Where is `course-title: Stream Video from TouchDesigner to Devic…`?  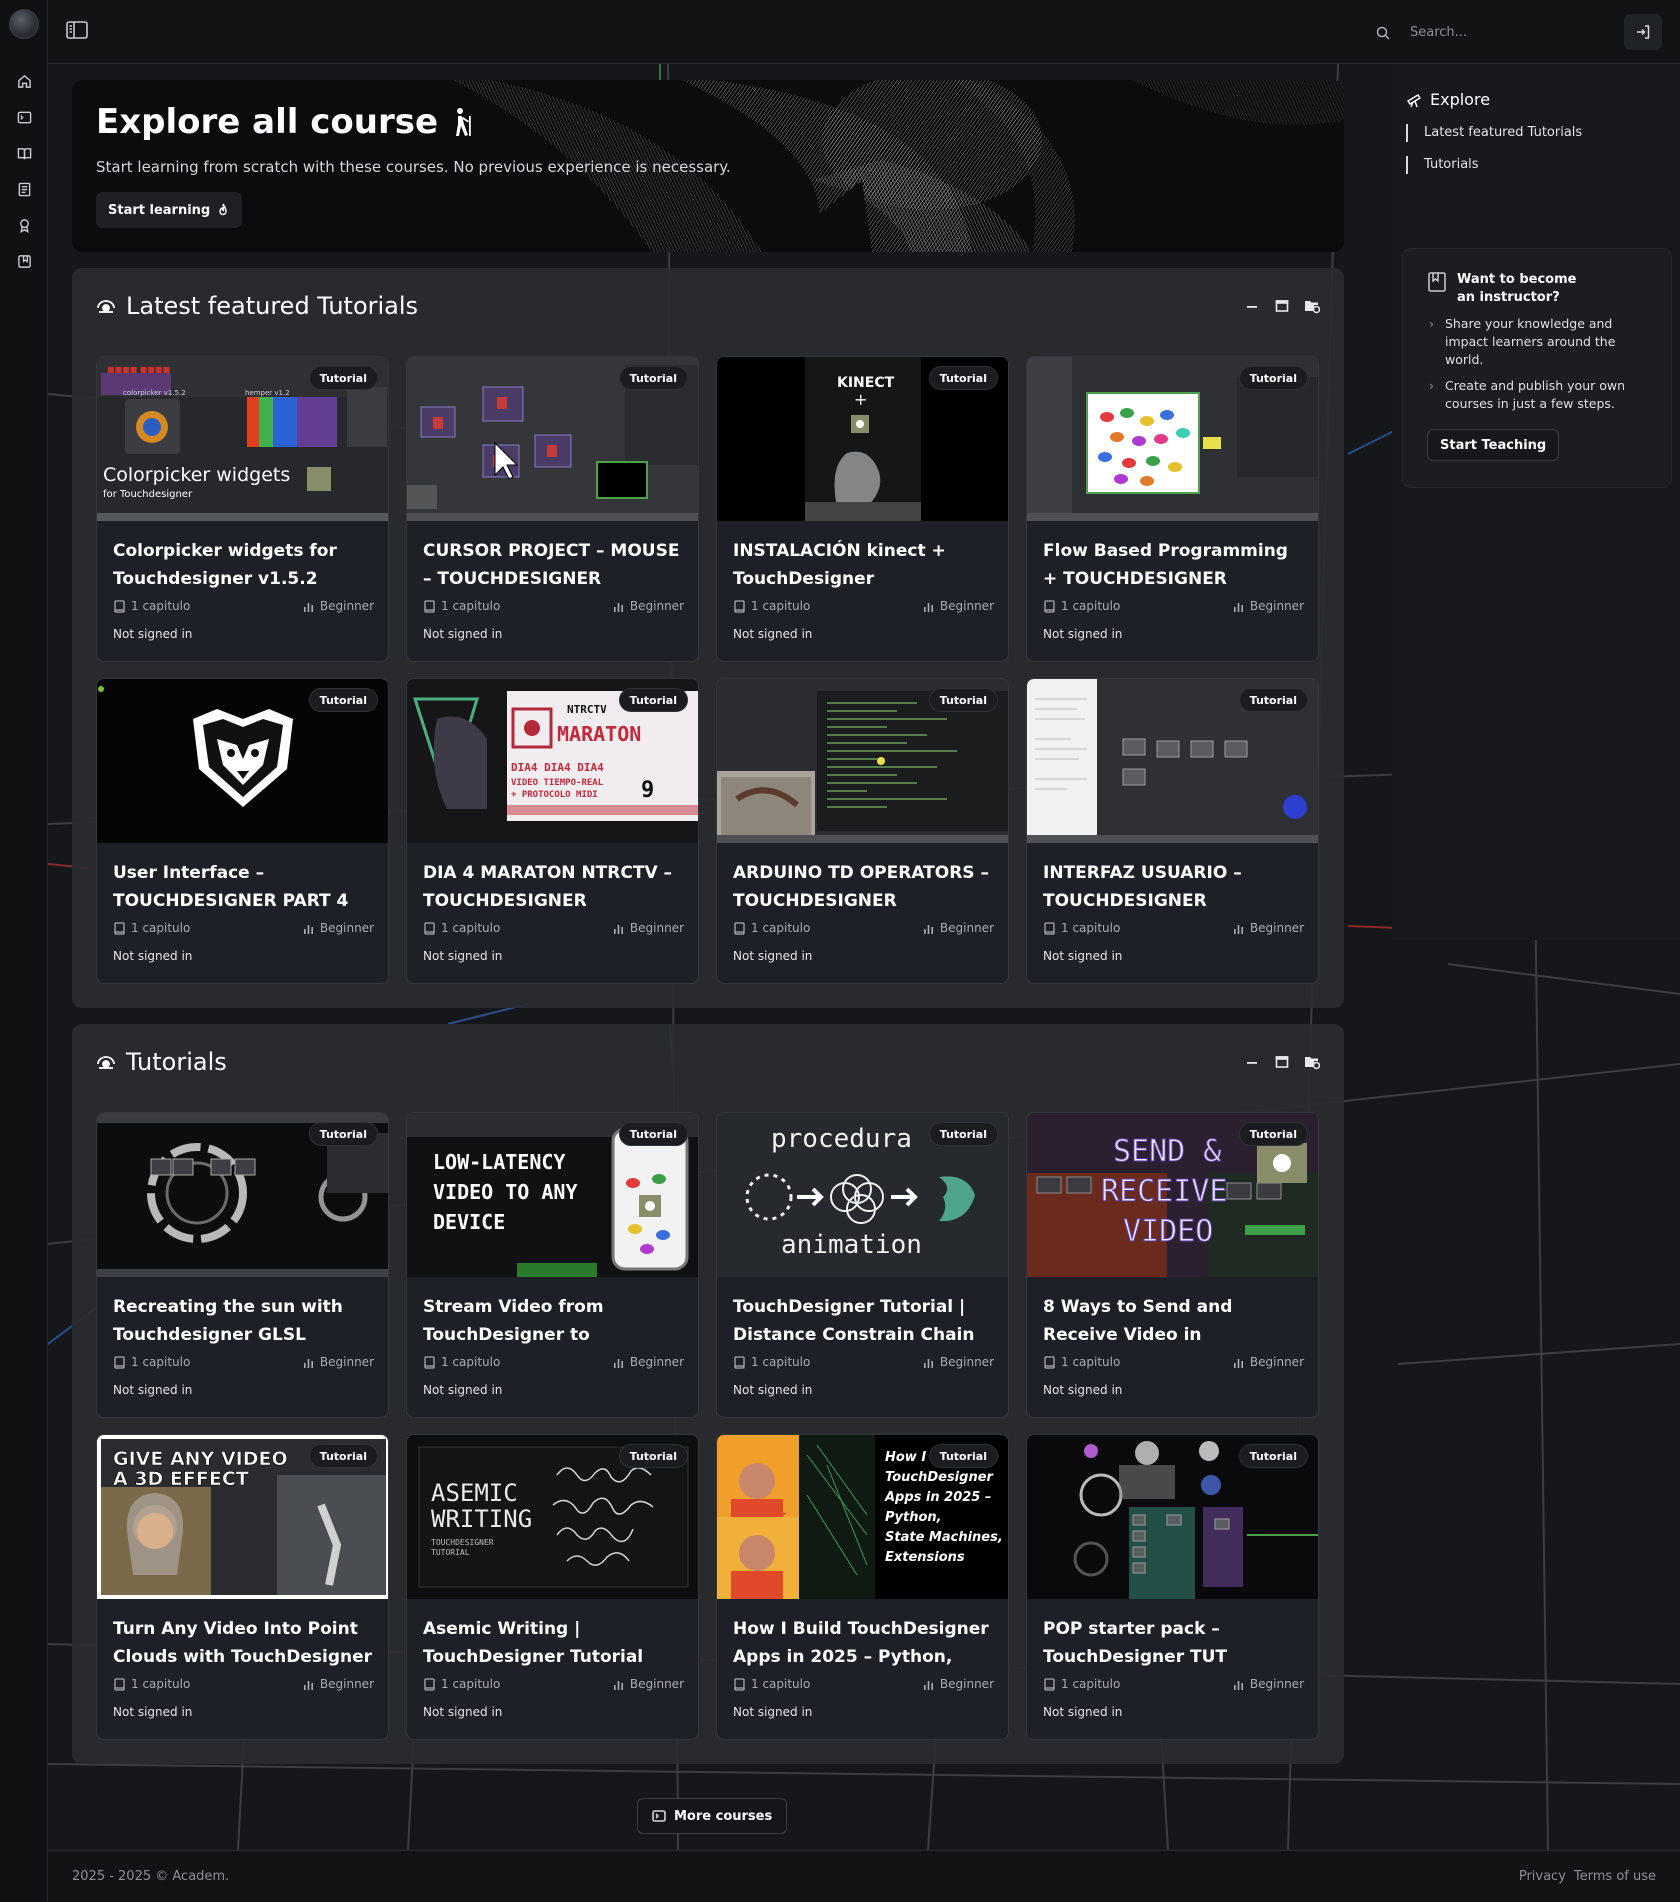
course-title: Stream Video from TouchDesigner to Devic… is located at coordinates (555, 1321).